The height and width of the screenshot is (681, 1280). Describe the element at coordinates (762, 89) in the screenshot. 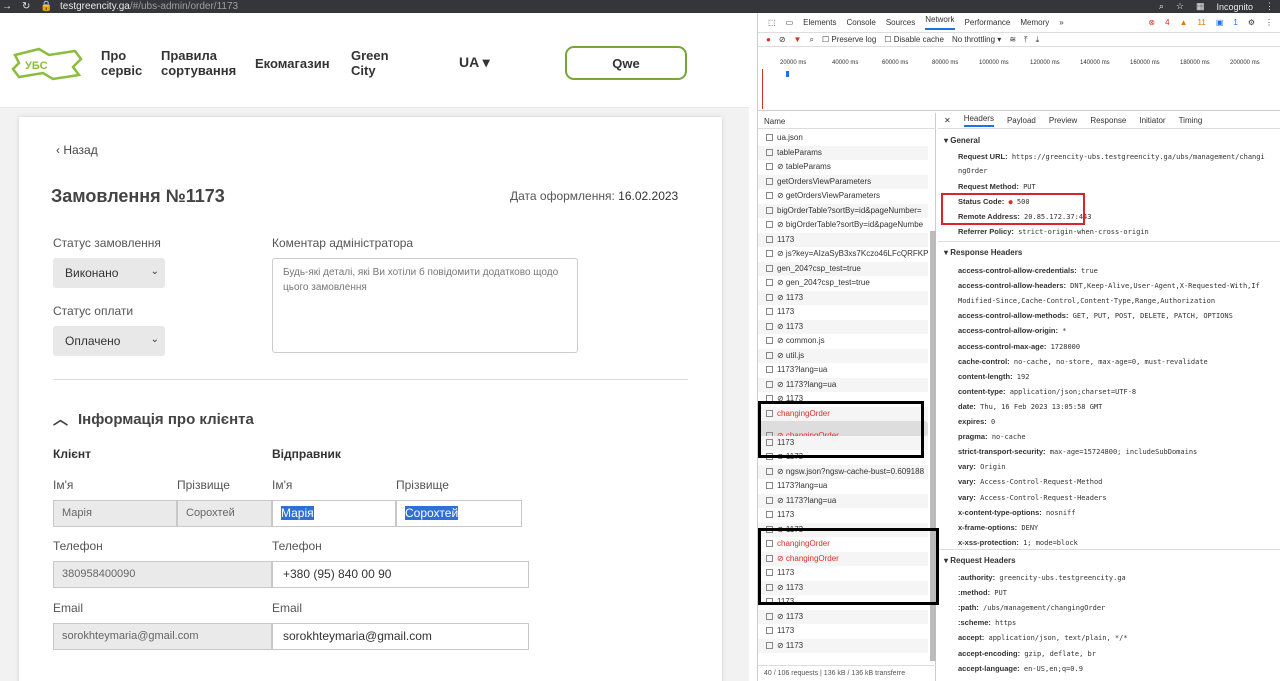

I see `timeline-marker` at that location.